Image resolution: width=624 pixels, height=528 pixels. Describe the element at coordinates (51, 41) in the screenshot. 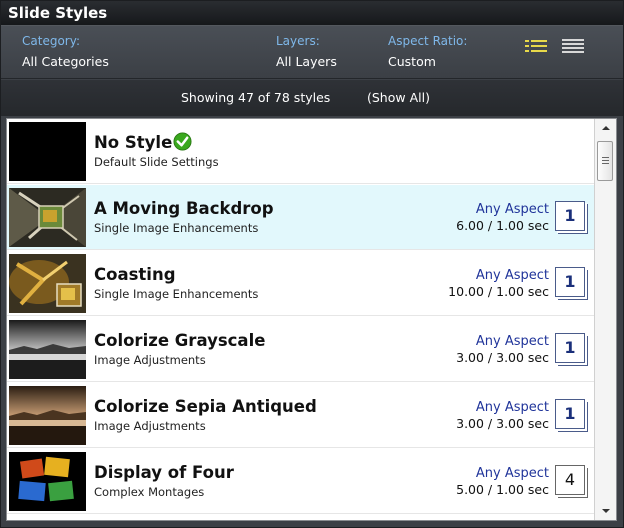

I see `category-label: Category:` at that location.